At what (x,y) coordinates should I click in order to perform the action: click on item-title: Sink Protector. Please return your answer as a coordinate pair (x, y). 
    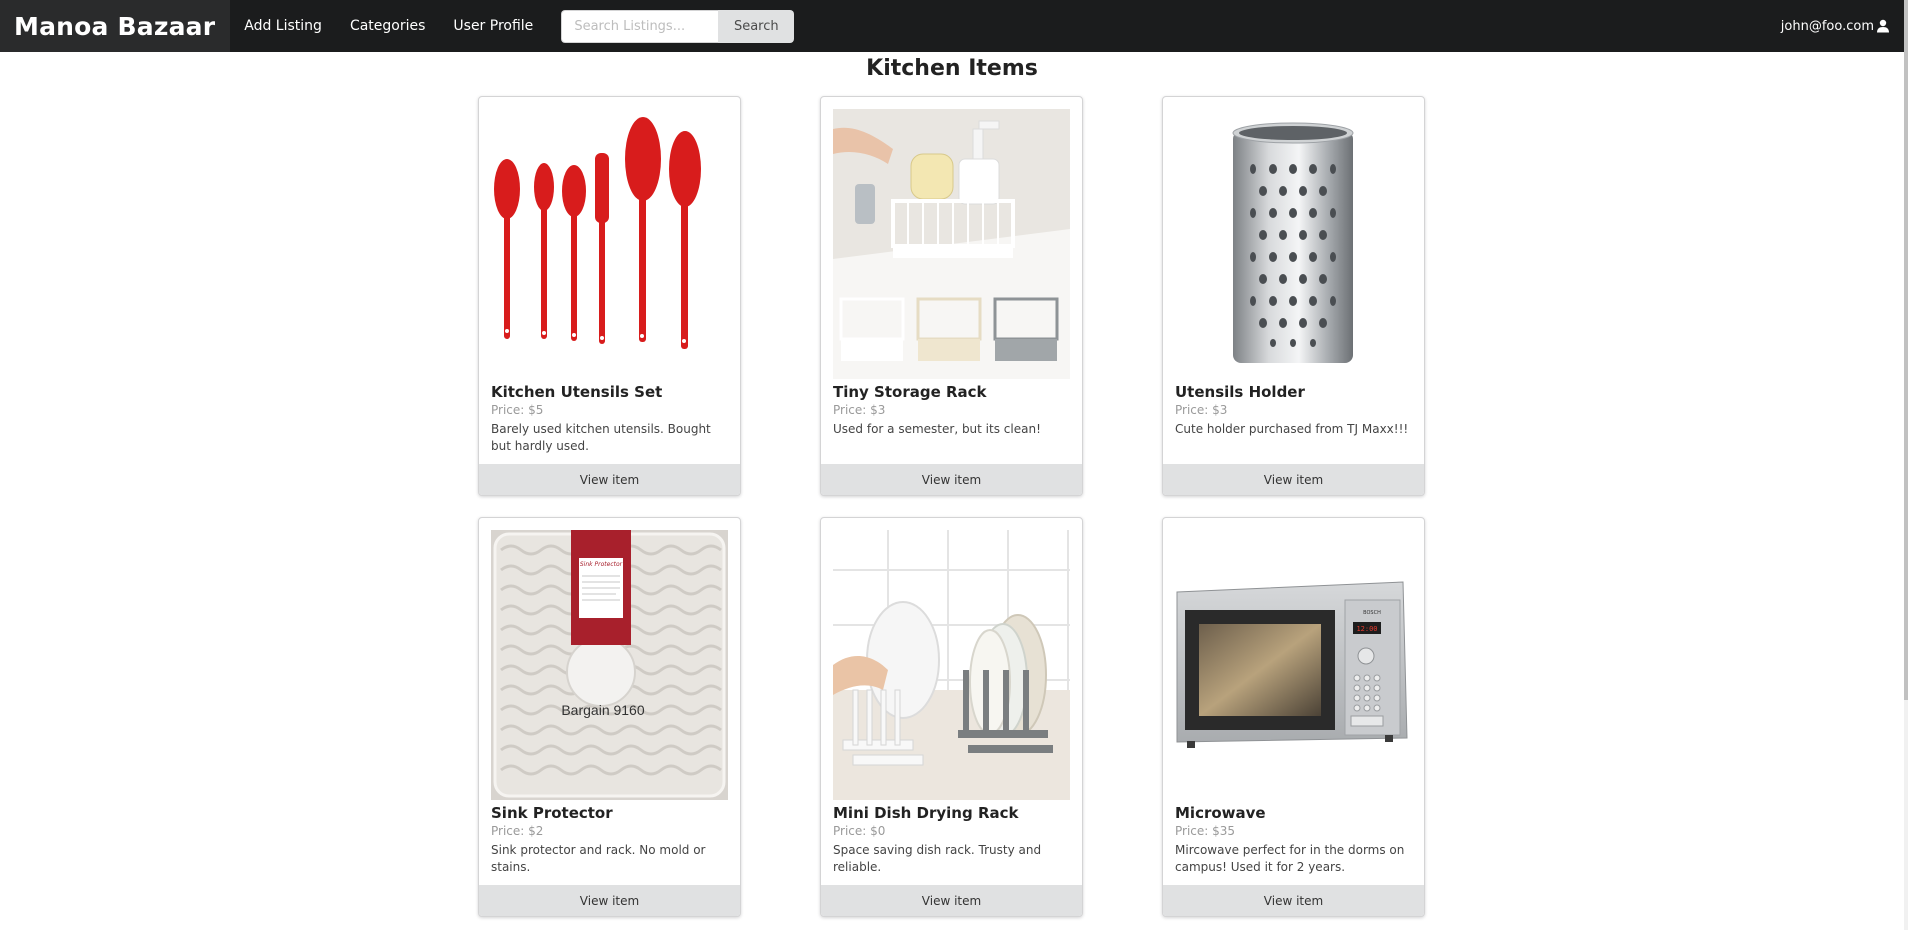
    Looking at the image, I should click on (552, 813).